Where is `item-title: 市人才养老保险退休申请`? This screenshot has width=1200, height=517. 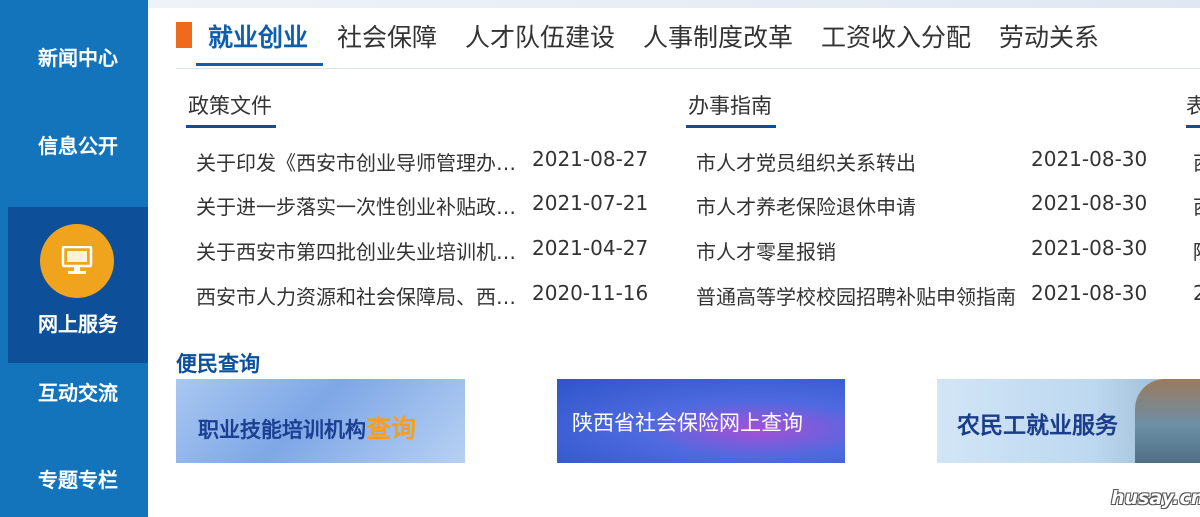 item-title: 市人才养老保险退休申请 is located at coordinates (861, 205).